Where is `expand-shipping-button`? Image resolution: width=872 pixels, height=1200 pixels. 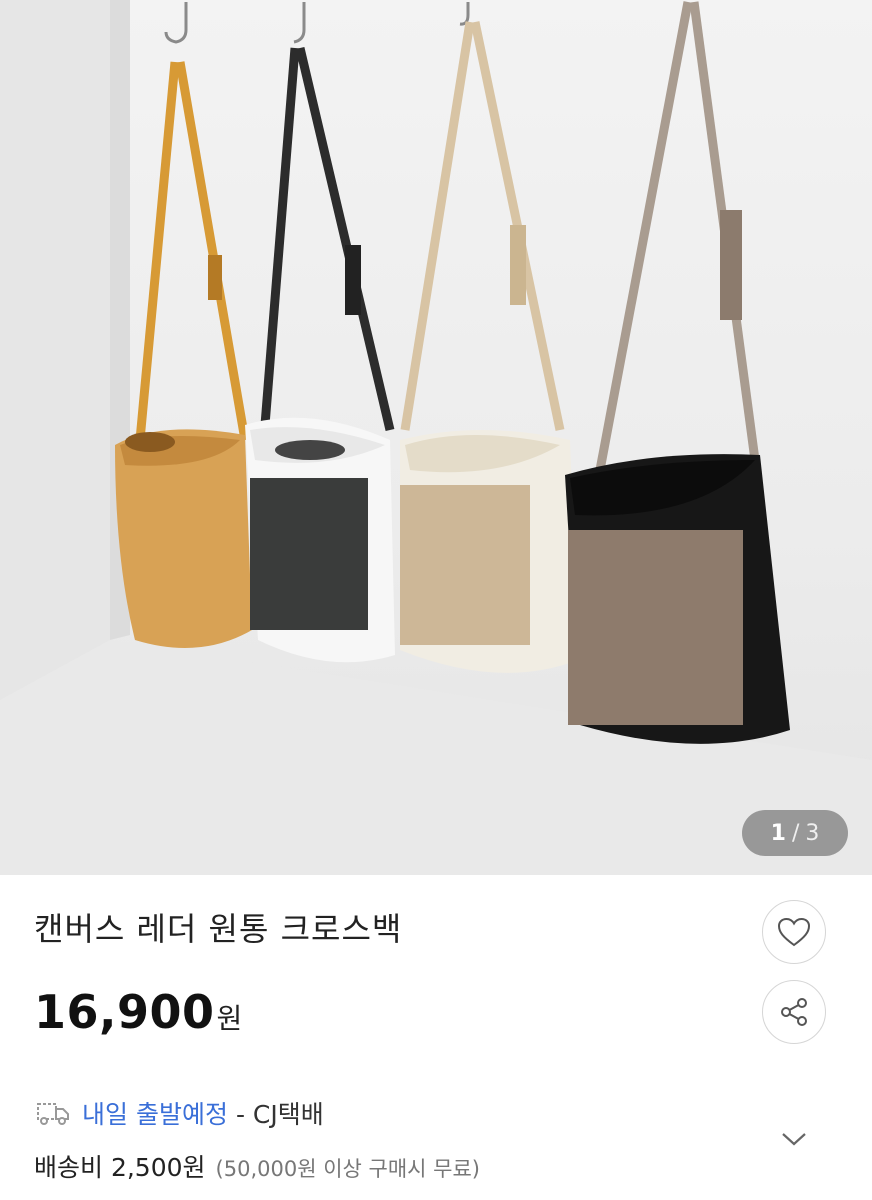
expand-shipping-button is located at coordinates (794, 1139).